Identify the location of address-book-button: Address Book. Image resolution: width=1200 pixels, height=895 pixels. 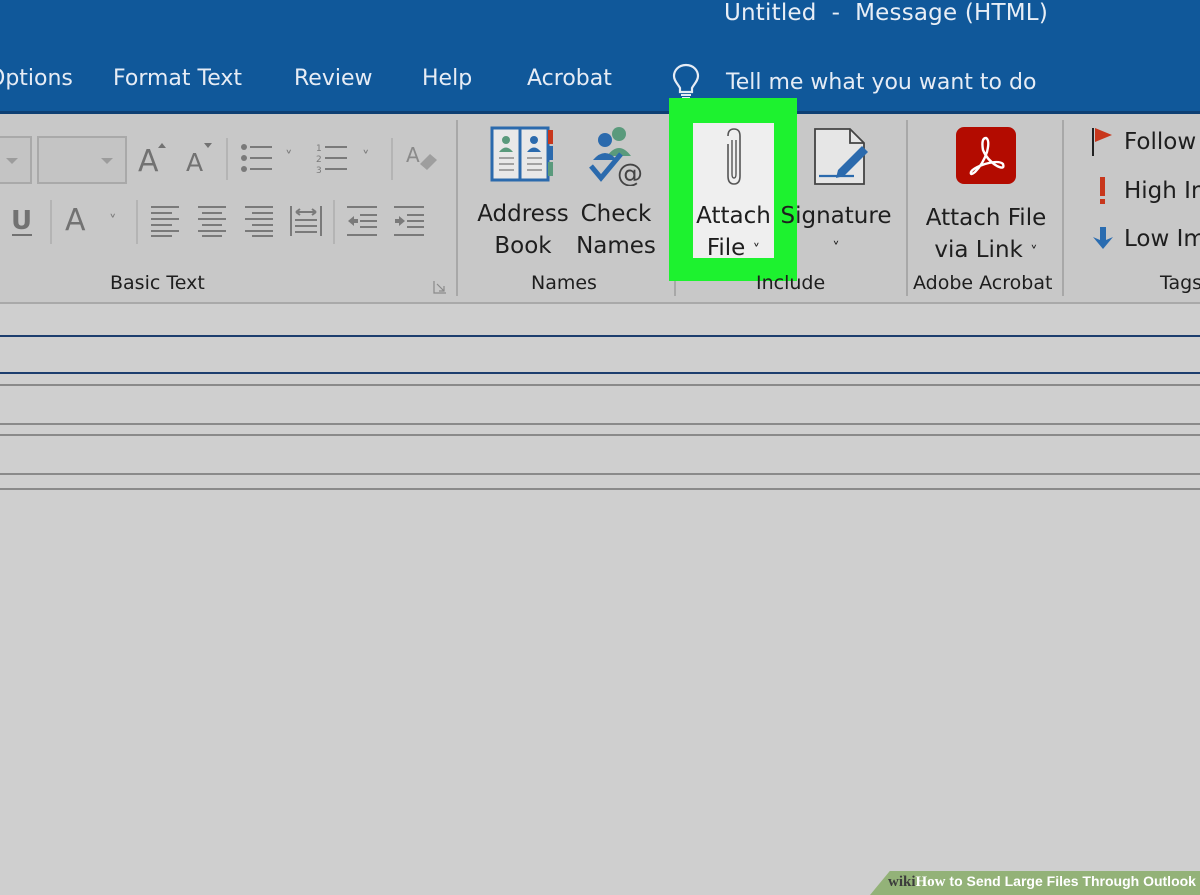
(523, 193).